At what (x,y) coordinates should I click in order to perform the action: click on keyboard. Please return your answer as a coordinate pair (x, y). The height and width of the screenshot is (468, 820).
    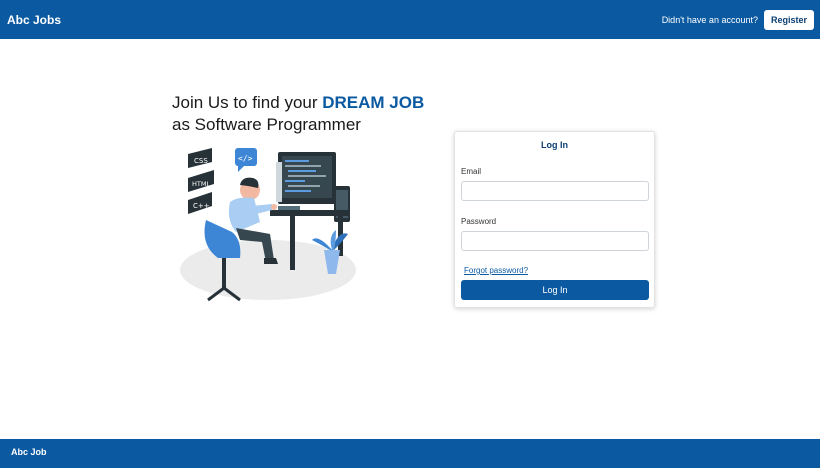
    Looking at the image, I should click on (289, 208).